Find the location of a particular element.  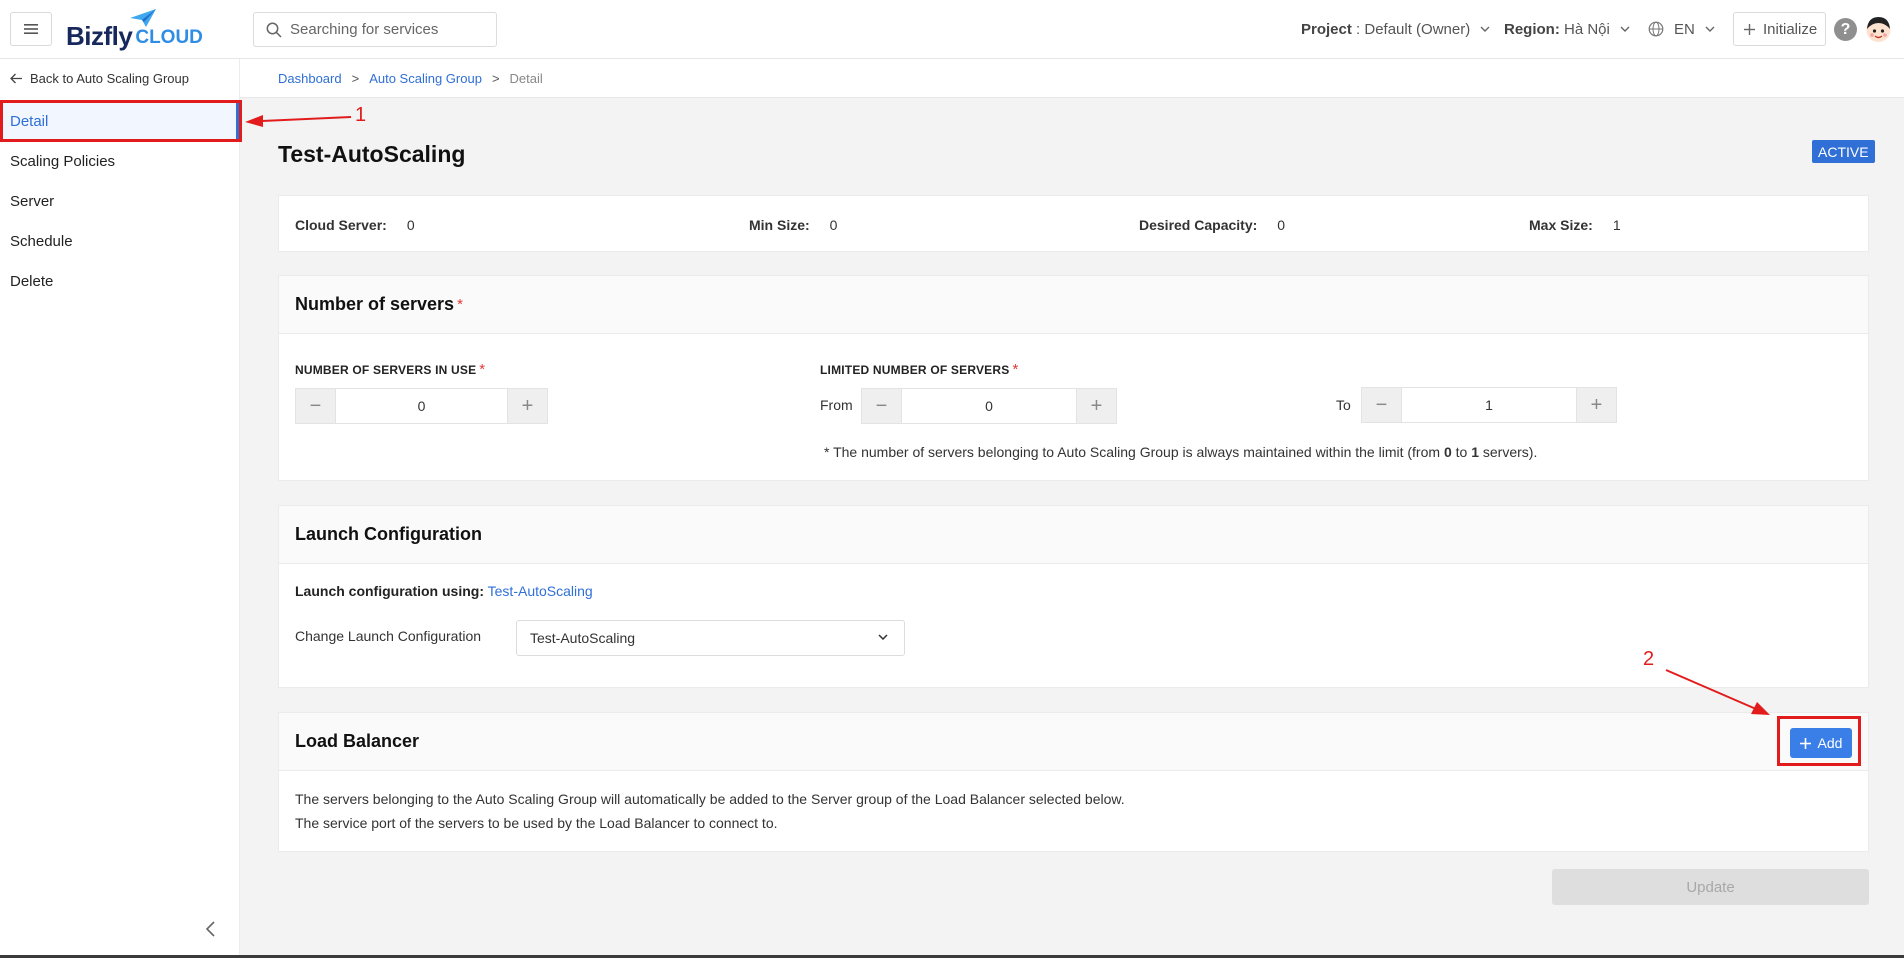

menu-button is located at coordinates (31, 29).